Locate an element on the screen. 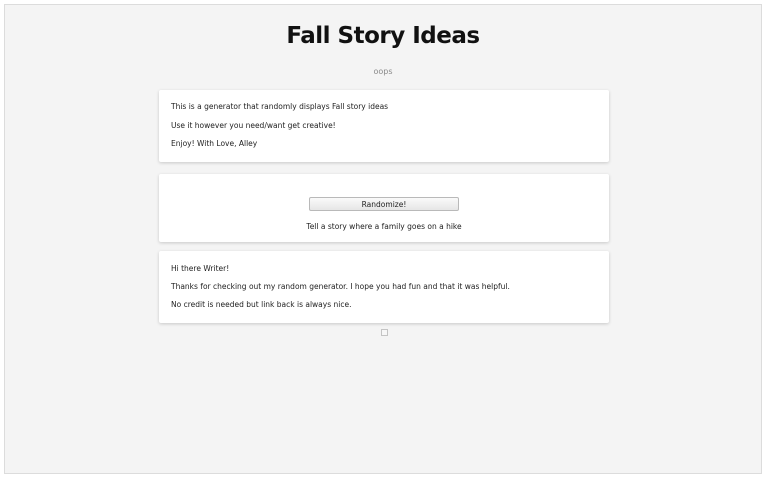 Image resolution: width=768 pixels, height=480 pixels. broken-image-icon is located at coordinates (384, 332).